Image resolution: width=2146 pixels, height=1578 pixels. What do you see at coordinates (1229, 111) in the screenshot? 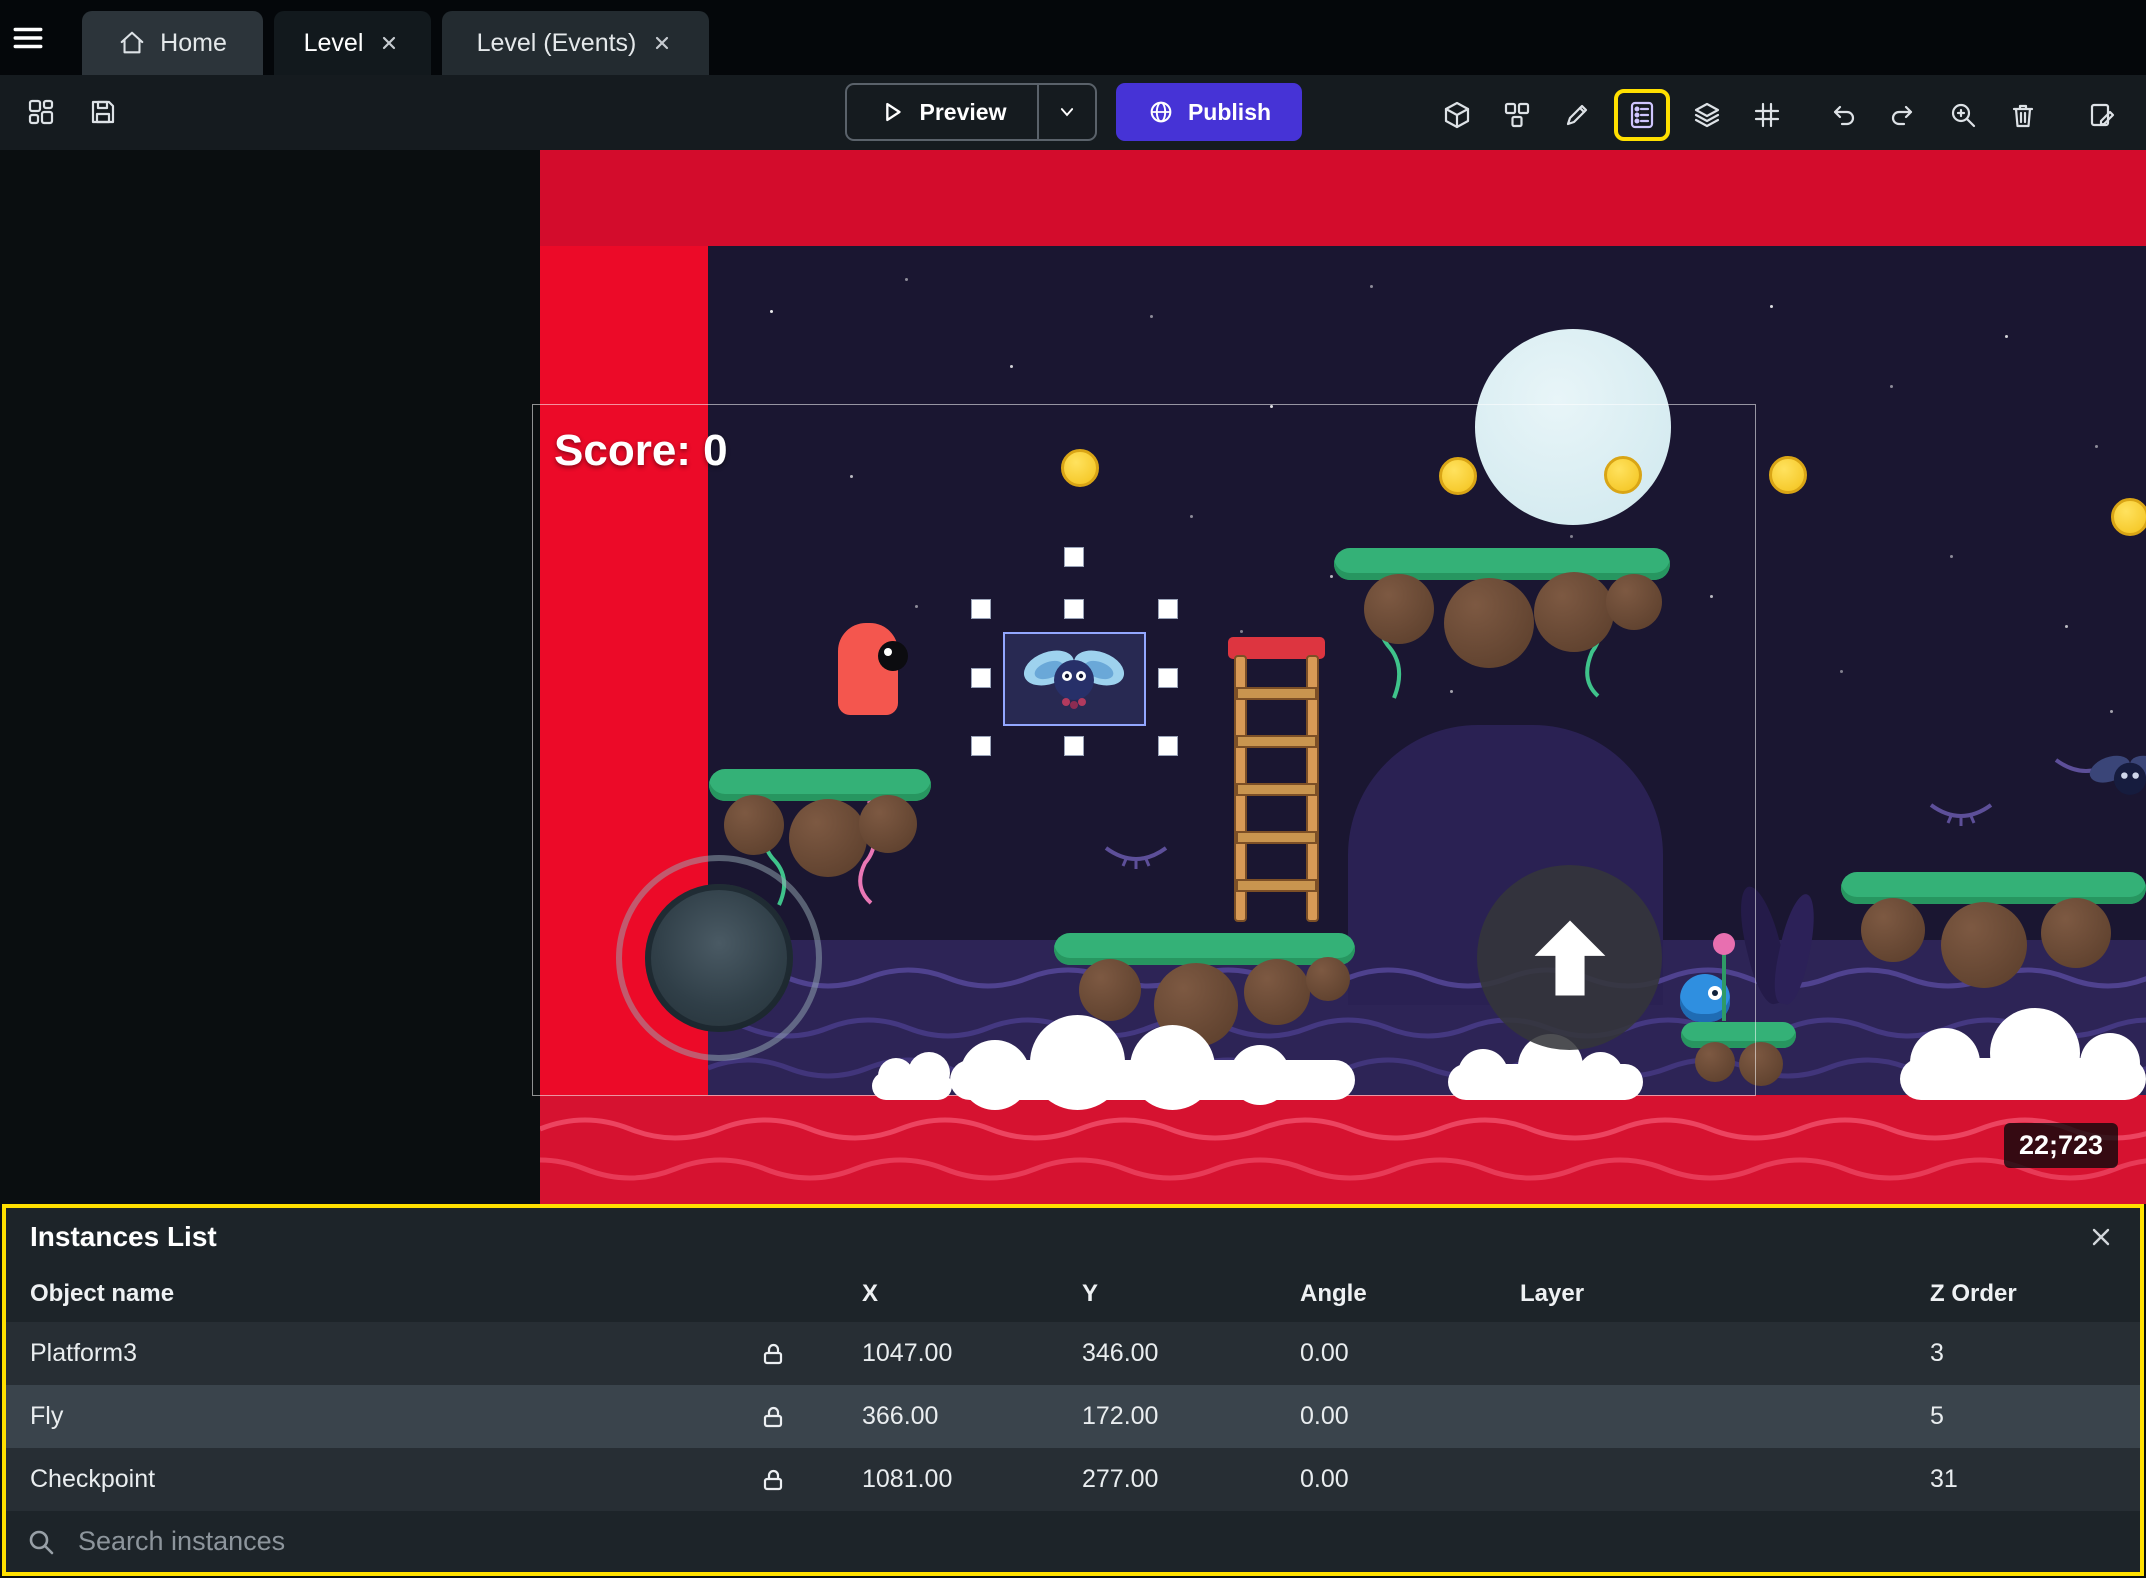
I see `publish-label: Publish` at bounding box center [1229, 111].